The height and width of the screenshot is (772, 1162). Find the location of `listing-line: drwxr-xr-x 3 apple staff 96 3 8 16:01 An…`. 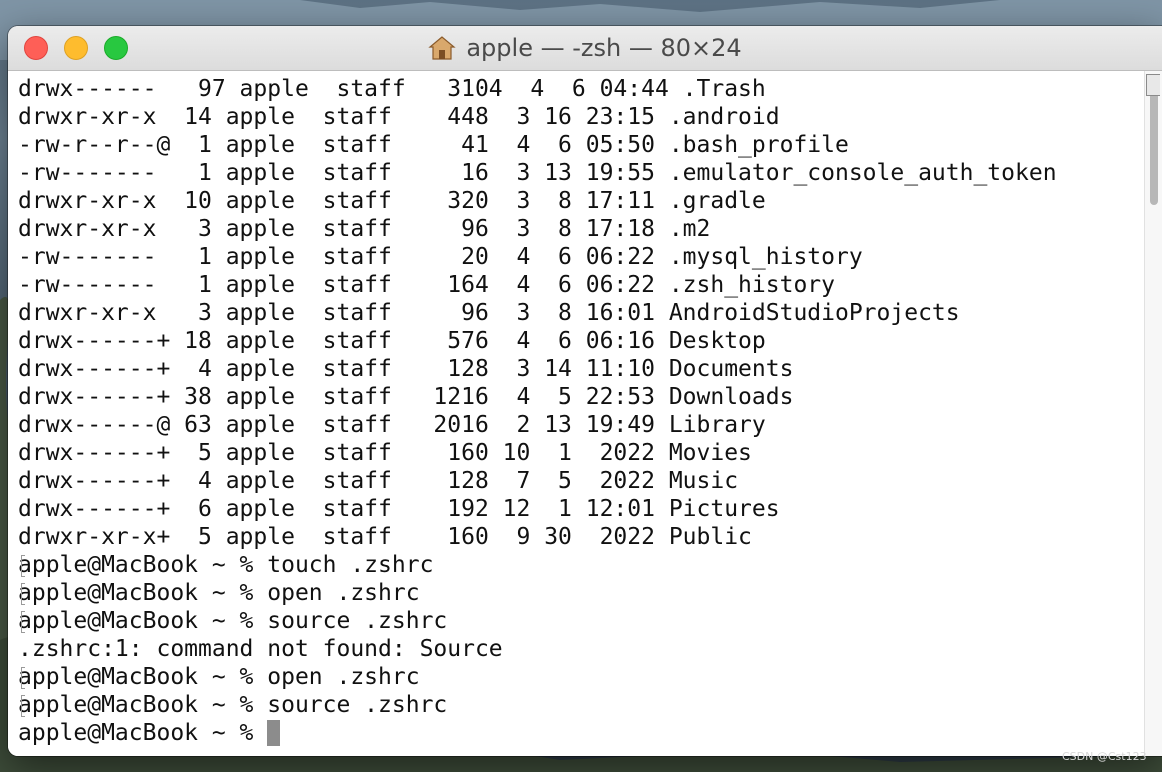

listing-line: drwxr-xr-x 3 apple staff 96 3 8 16:01 An… is located at coordinates (581, 313).